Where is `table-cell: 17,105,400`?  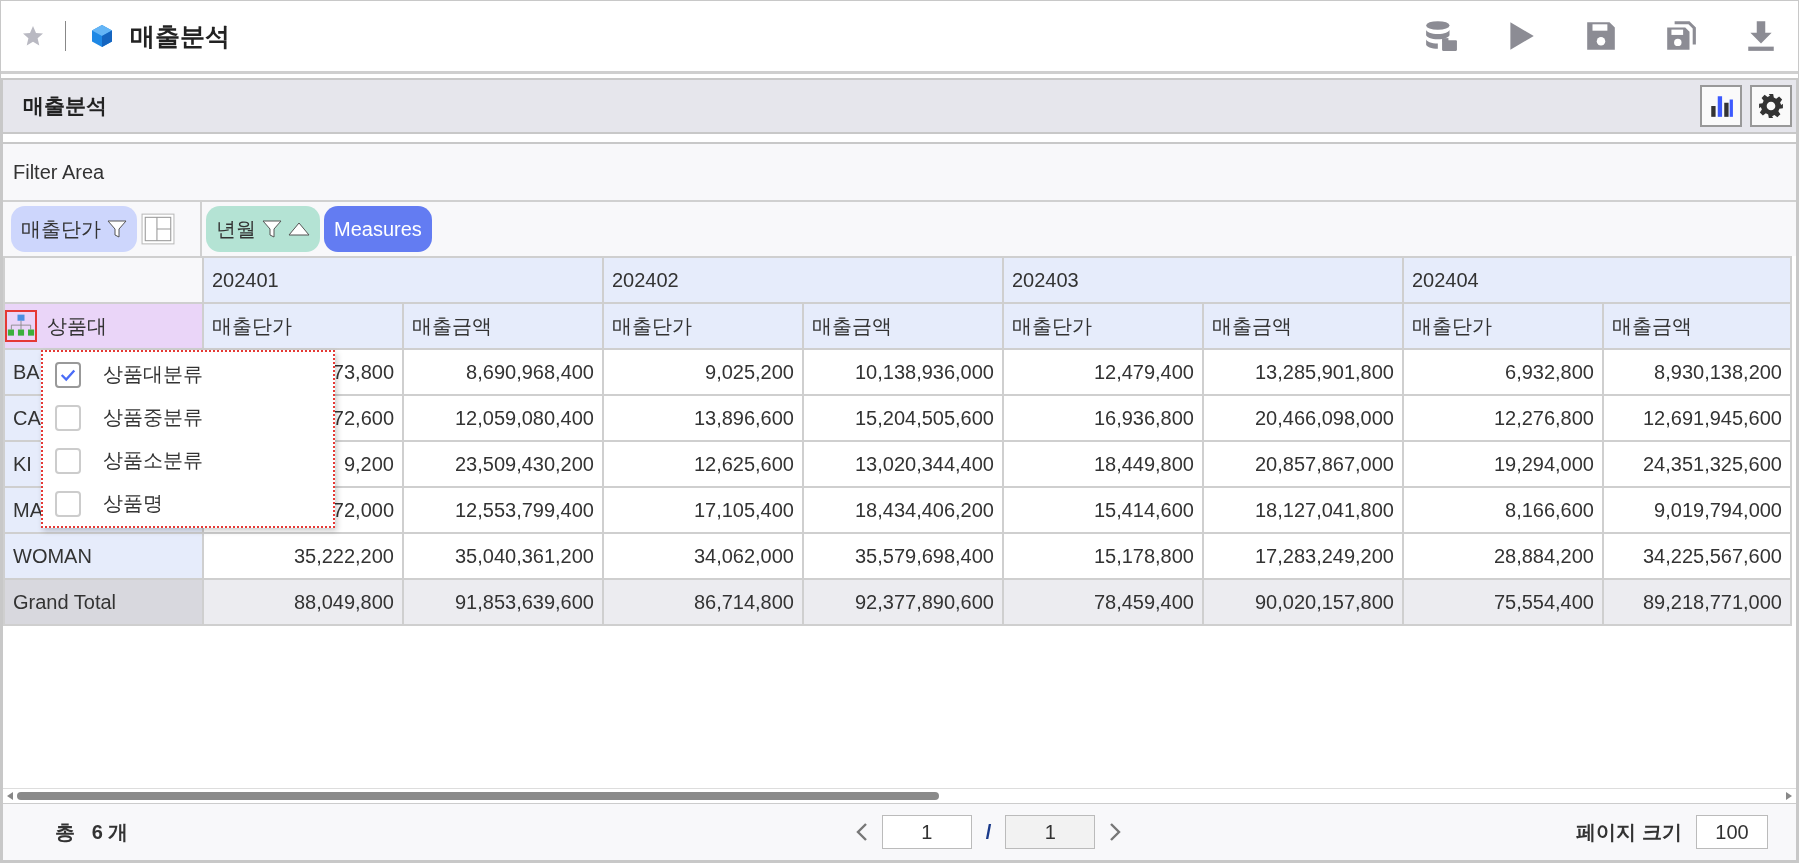
table-cell: 17,105,400 is located at coordinates (703, 510).